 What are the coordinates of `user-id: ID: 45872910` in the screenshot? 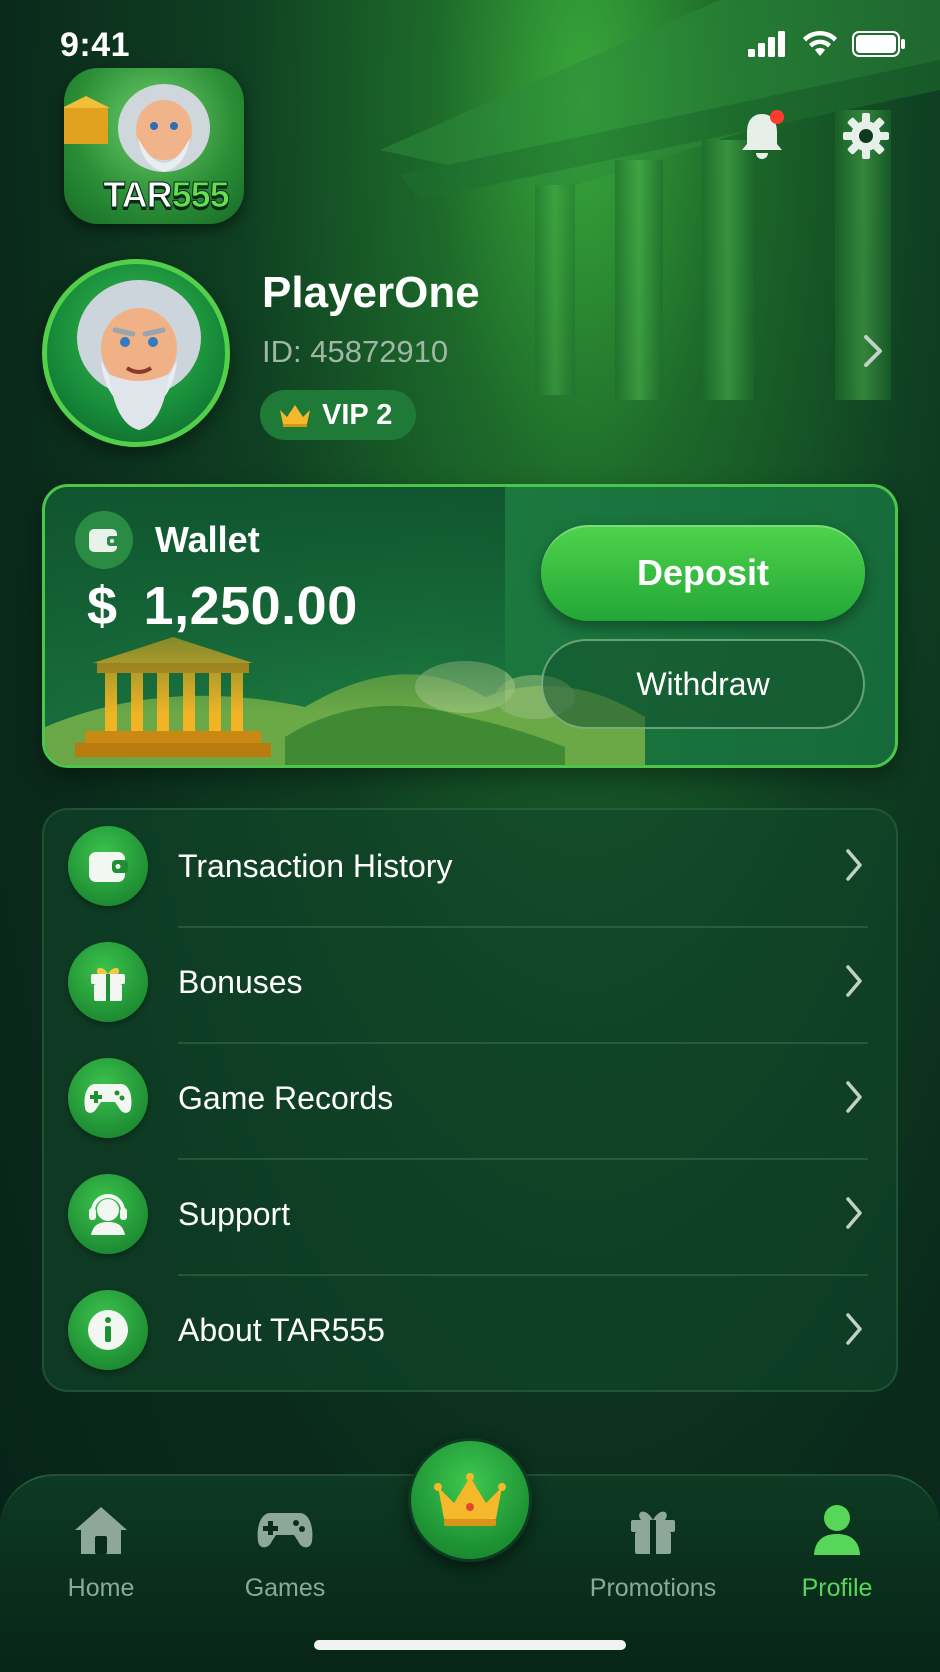 It's located at (355, 351).